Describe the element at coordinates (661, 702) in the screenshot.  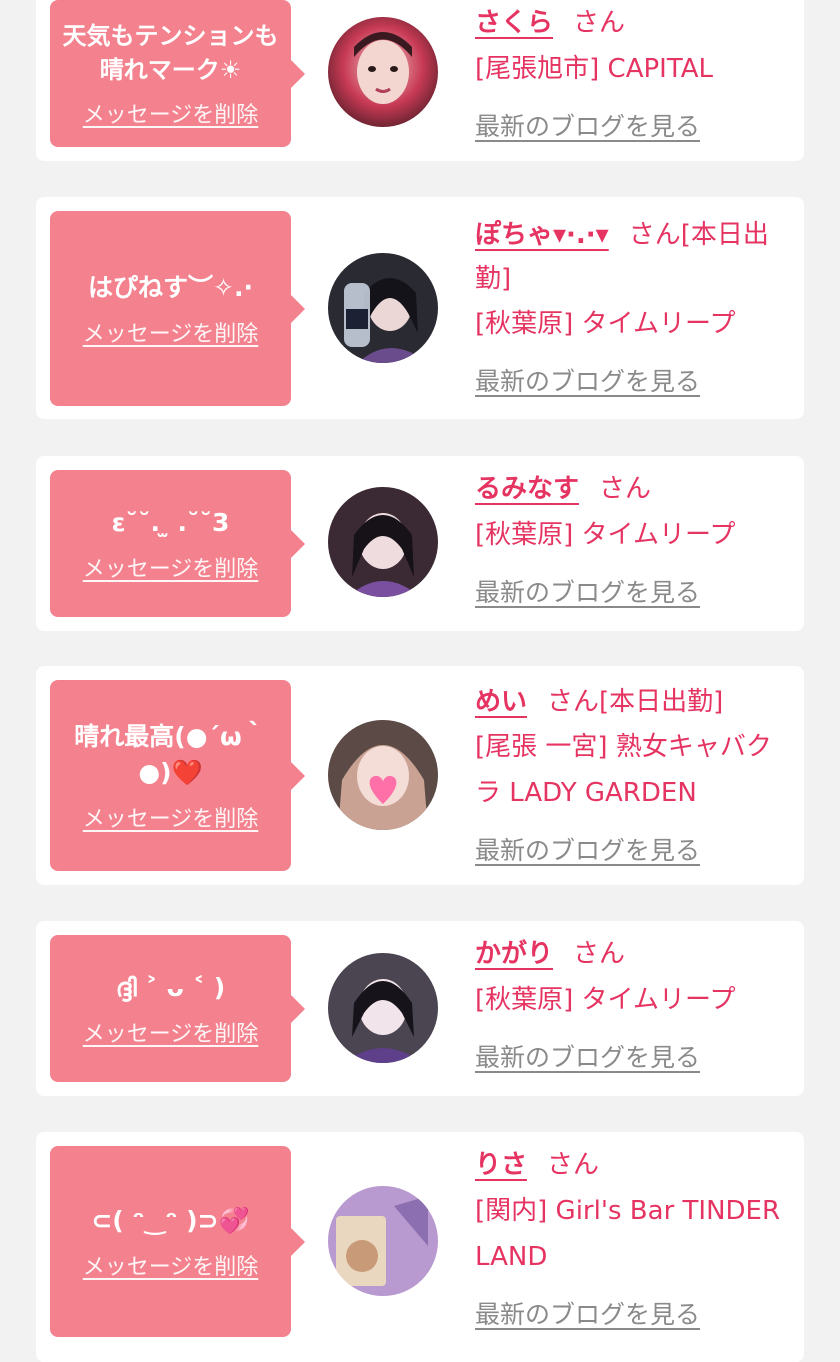
I see `today-working-label: [本日出勤]` at that location.